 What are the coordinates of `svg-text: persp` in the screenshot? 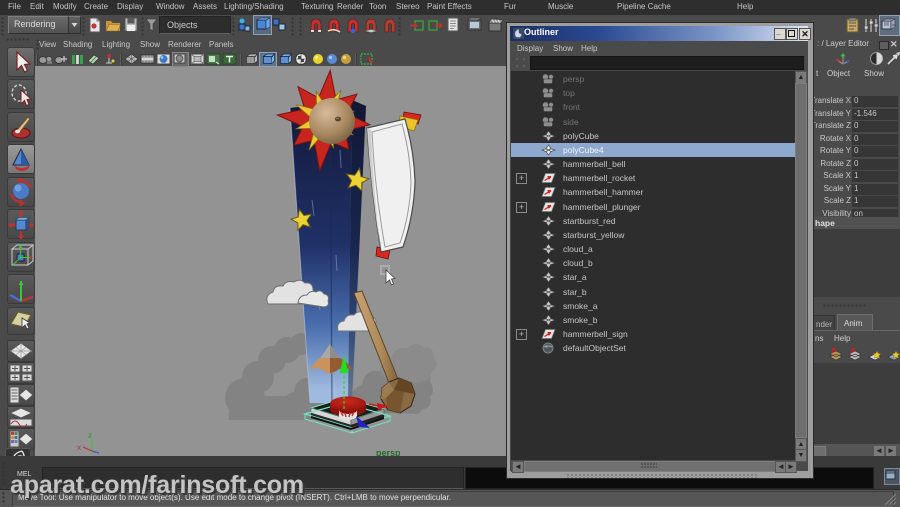 It's located at (388, 452).